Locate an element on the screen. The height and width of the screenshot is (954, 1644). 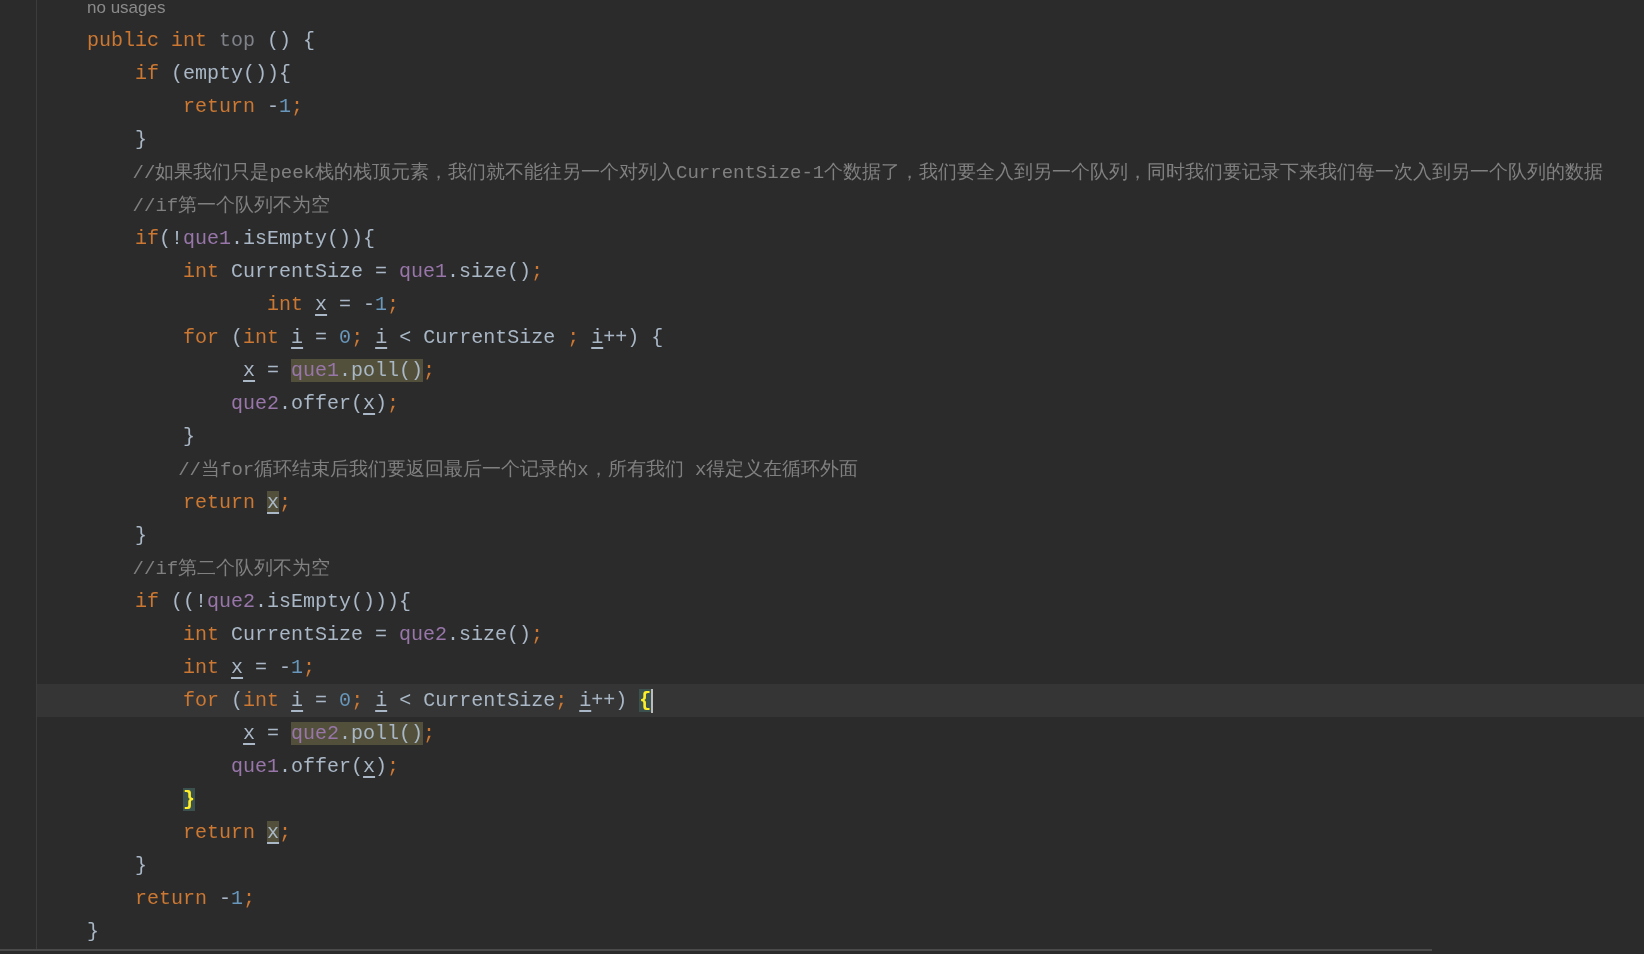
code-line: public int top () { is located at coordinates (201, 41).